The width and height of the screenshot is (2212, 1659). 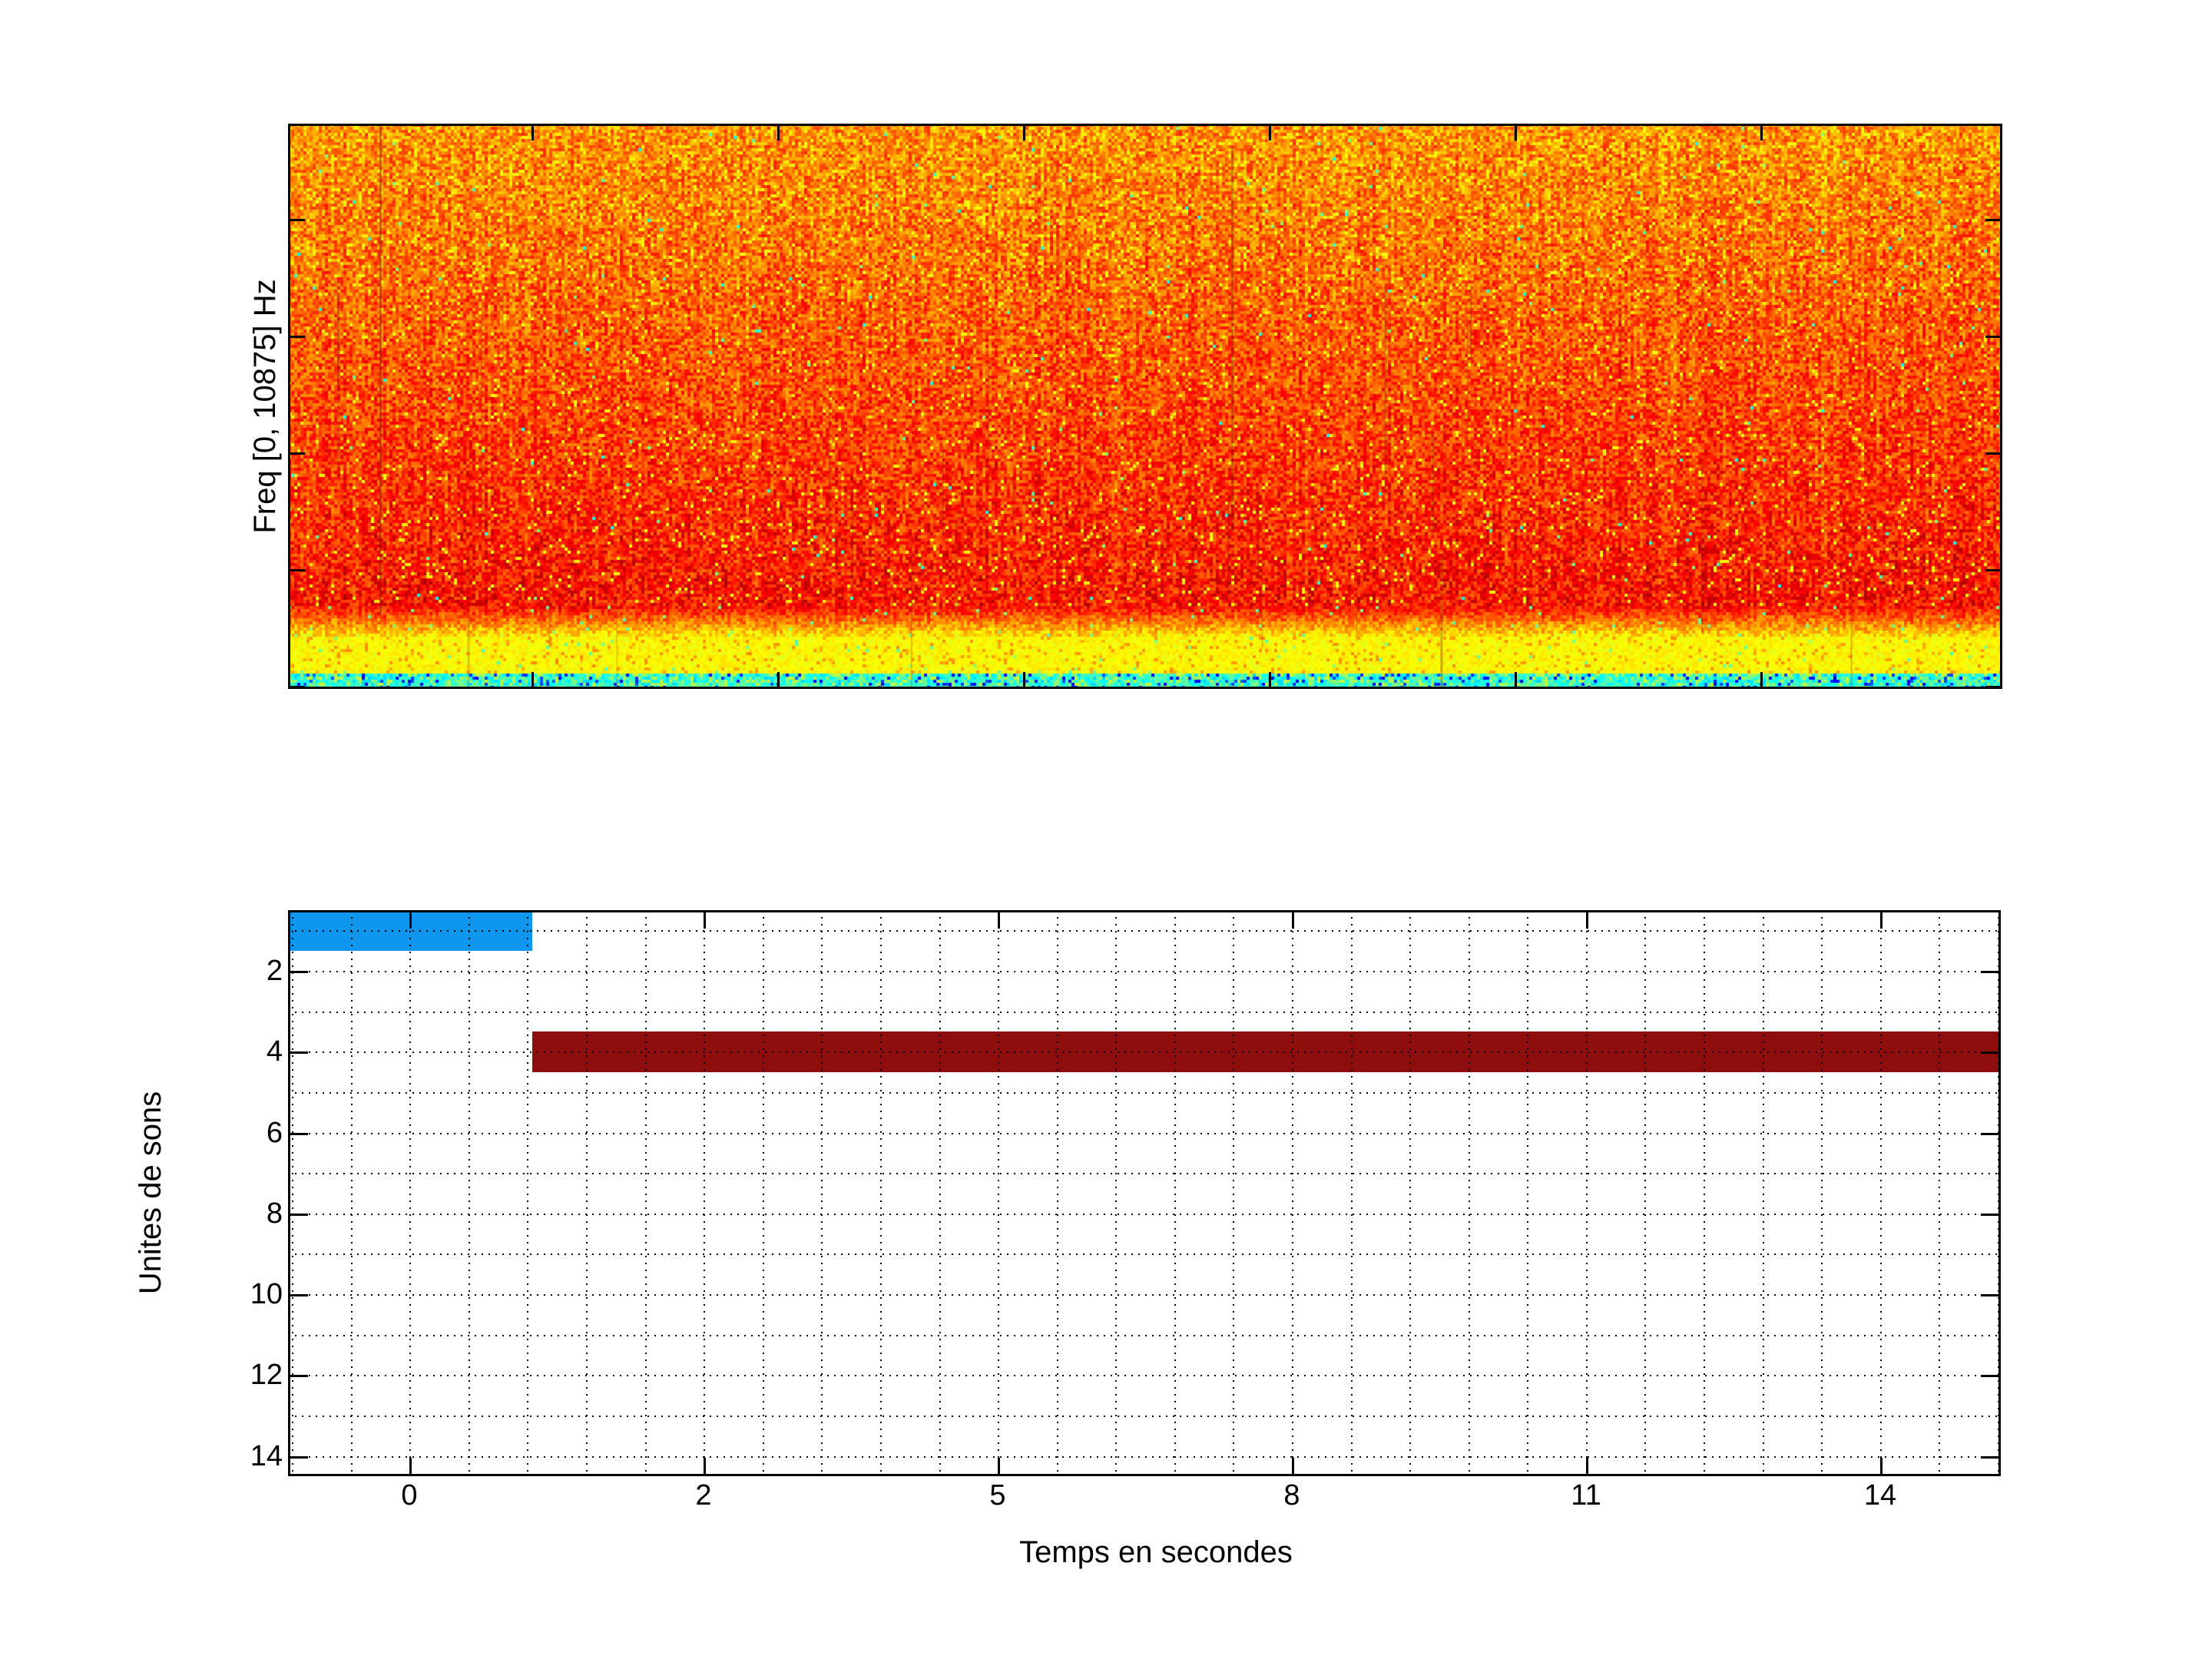 I want to click on y-tick-label: 10, so click(x=266, y=1295).